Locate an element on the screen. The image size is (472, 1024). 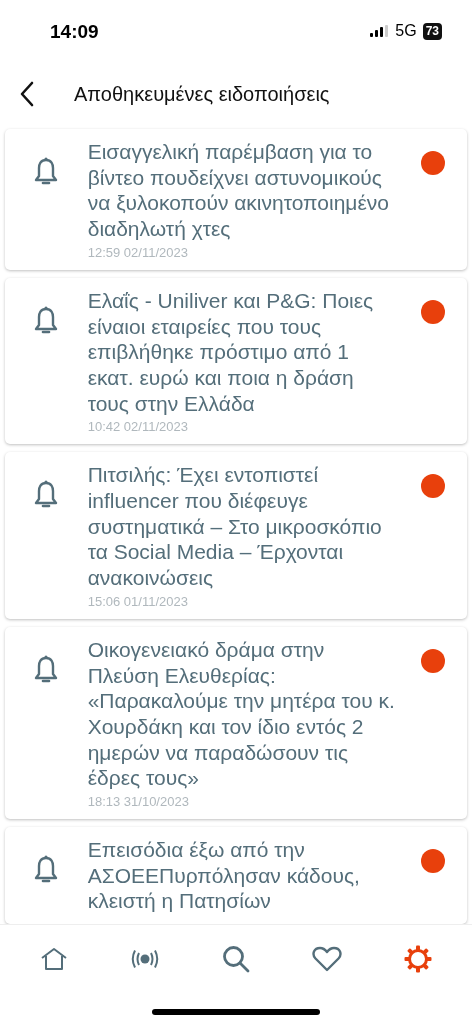
notification-title: Ελαΐς - Uniliver και P&G: Ποιες είναιοι εταιρείες που τους επιβλήθηκε πρόστιμο από 1 εκατ. ευρώ και ποια η δράση τους στην Ελλάδα is located at coordinates (243, 352).